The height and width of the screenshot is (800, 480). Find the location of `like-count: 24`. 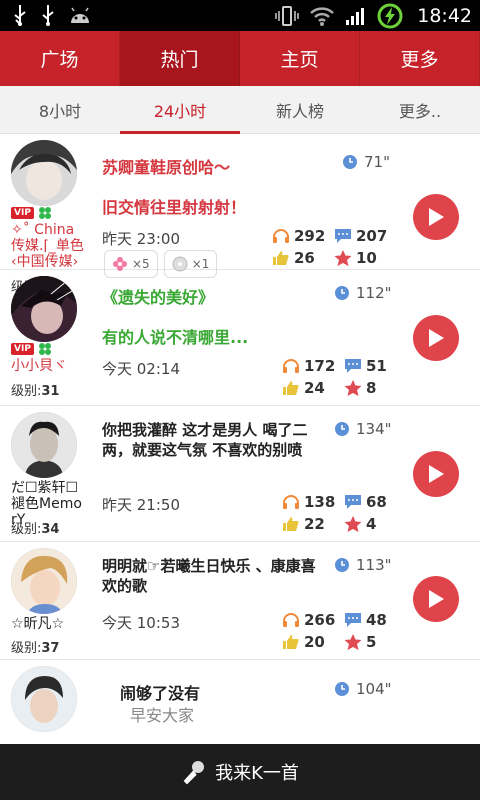

like-count: 24 is located at coordinates (313, 388).